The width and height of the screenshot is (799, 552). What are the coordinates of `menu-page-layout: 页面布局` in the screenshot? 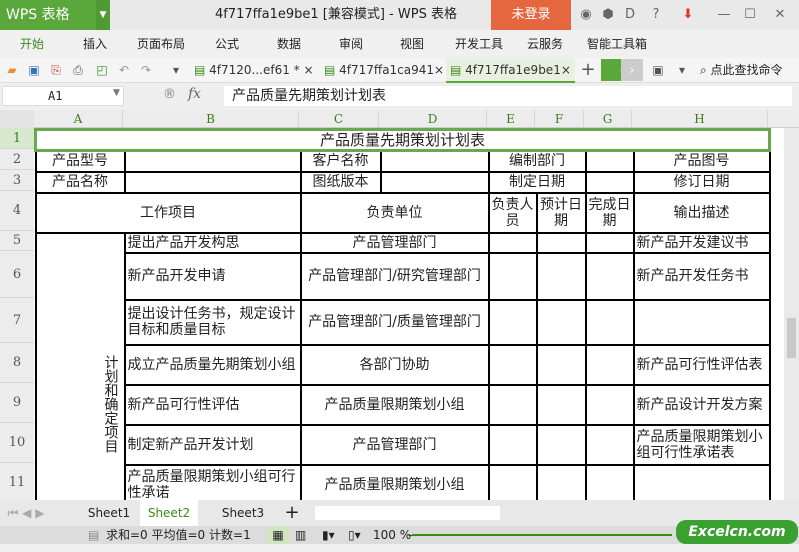 It's located at (161, 44).